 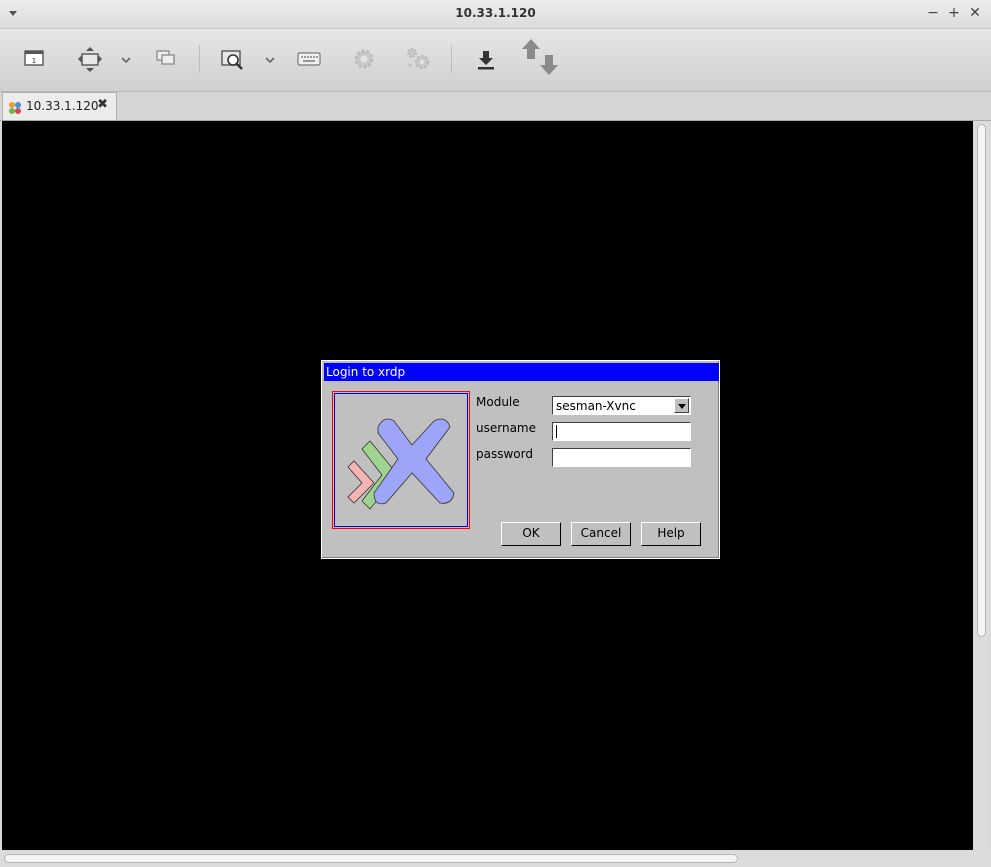 What do you see at coordinates (671, 534) in the screenshot?
I see `help-button: Help` at bounding box center [671, 534].